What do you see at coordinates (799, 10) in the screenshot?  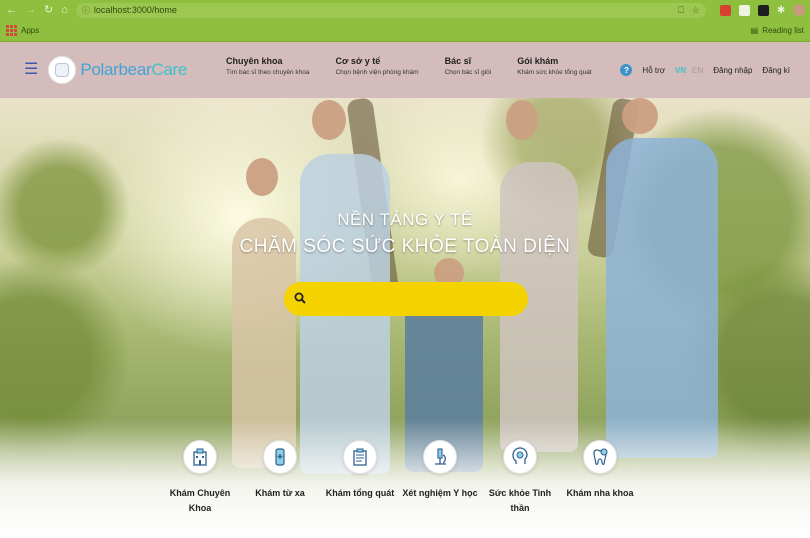 I see `profile-avatar` at bounding box center [799, 10].